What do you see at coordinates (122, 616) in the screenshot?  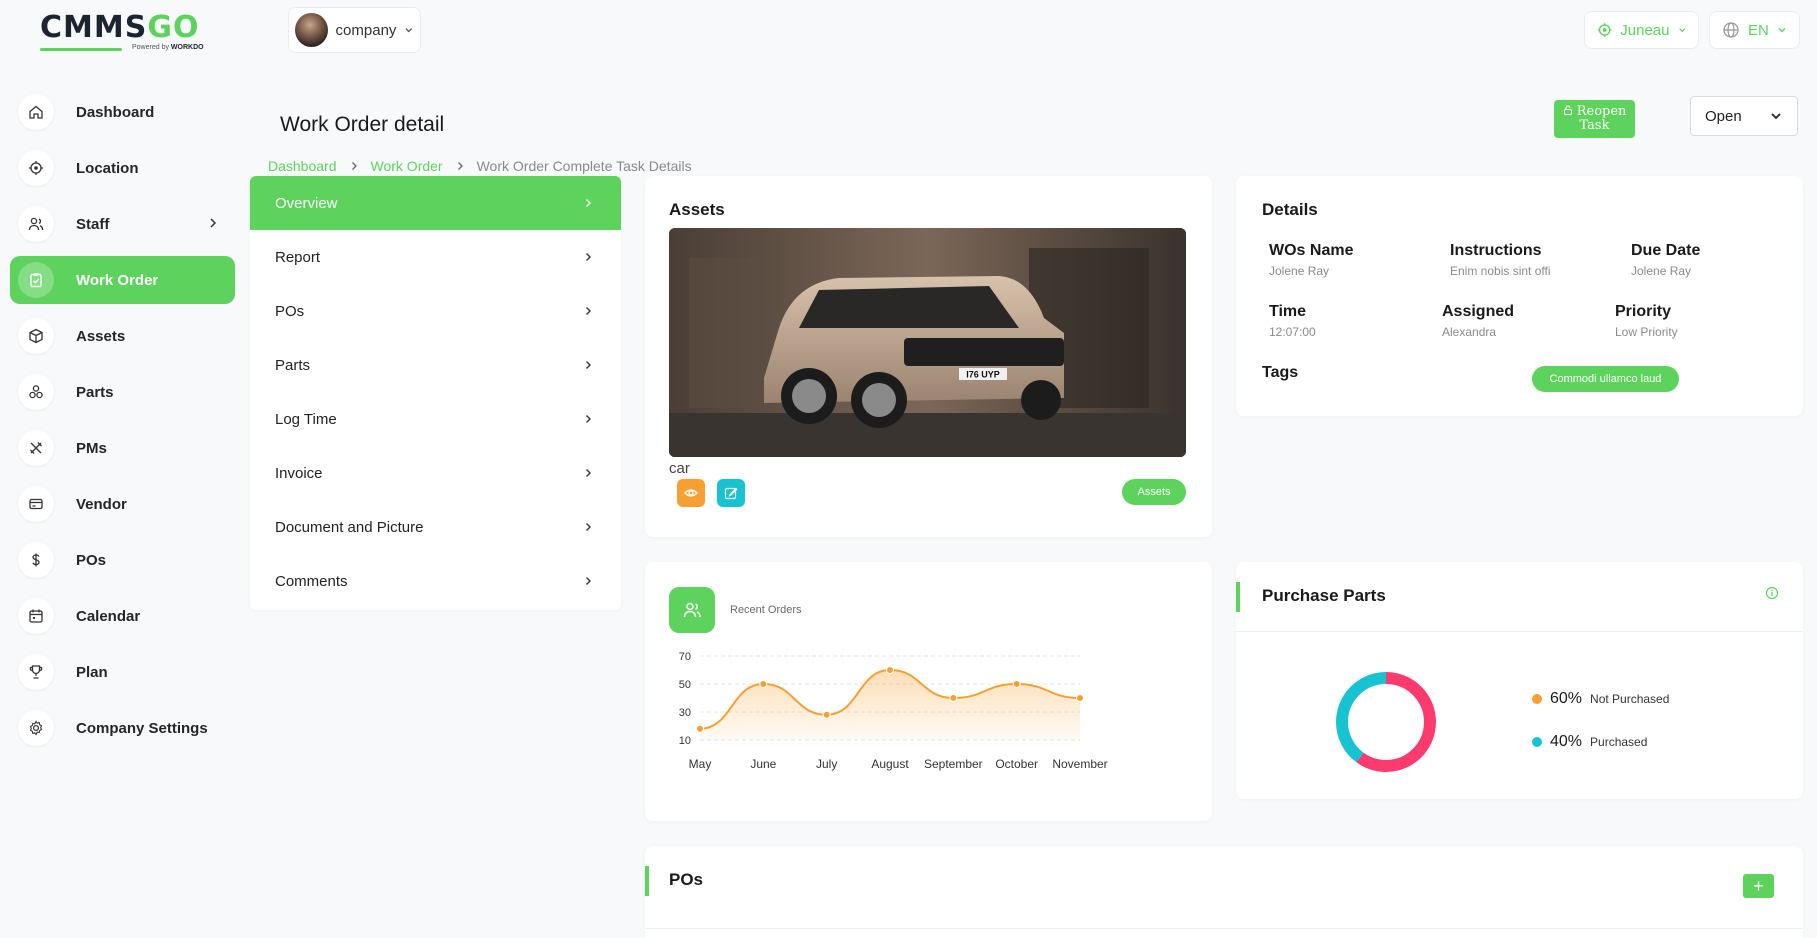 I see `sidebar-item-calendar: Calendar` at bounding box center [122, 616].